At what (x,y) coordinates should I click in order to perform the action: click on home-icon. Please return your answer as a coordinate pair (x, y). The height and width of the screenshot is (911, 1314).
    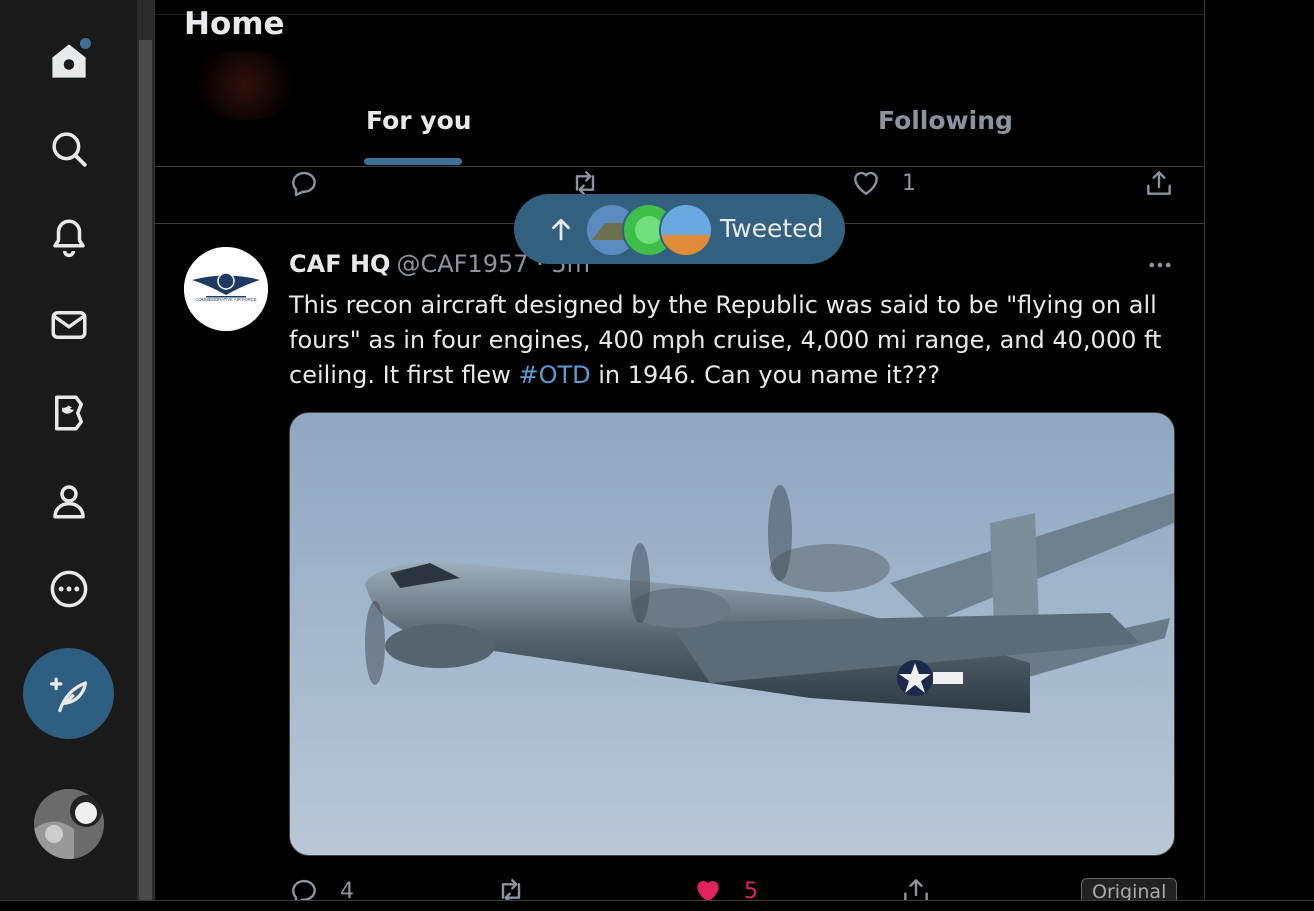
    Looking at the image, I should click on (69, 61).